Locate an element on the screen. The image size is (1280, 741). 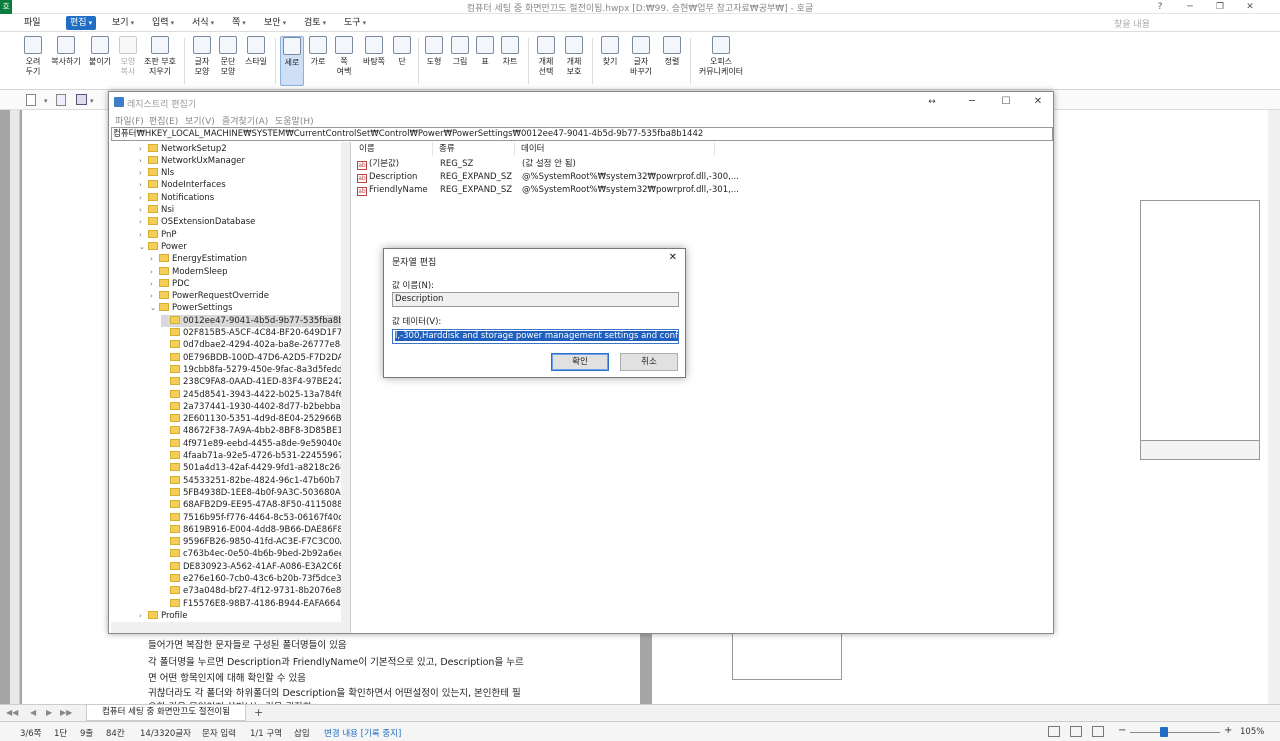
tree-node: 2E601130-5351-4d9d-8E04-252966BAE is located at coordinates (255, 419).